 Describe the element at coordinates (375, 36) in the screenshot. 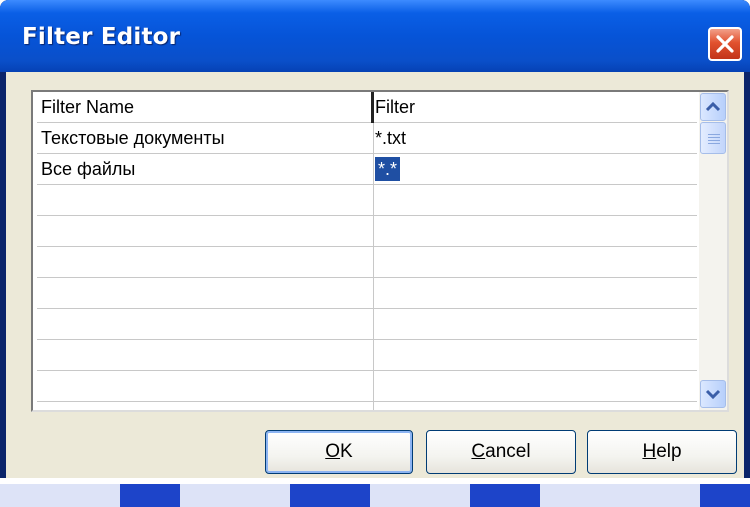

I see `title-bar: Filter Editor` at that location.